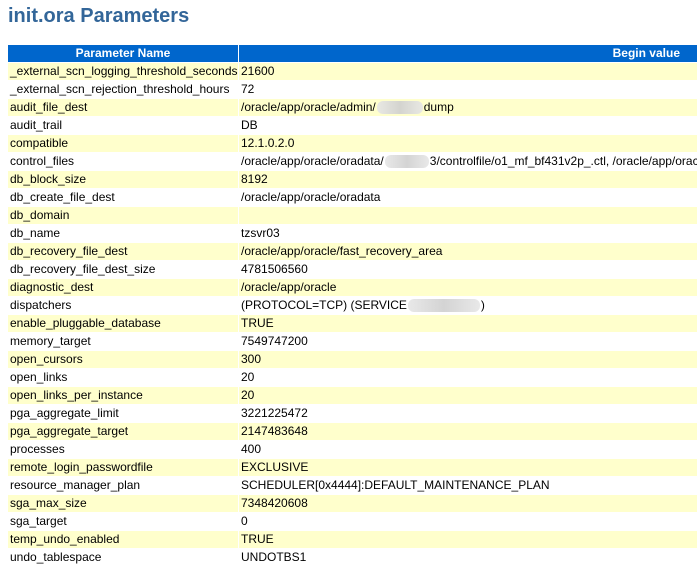  I want to click on begin-value-cell, so click(468, 215).